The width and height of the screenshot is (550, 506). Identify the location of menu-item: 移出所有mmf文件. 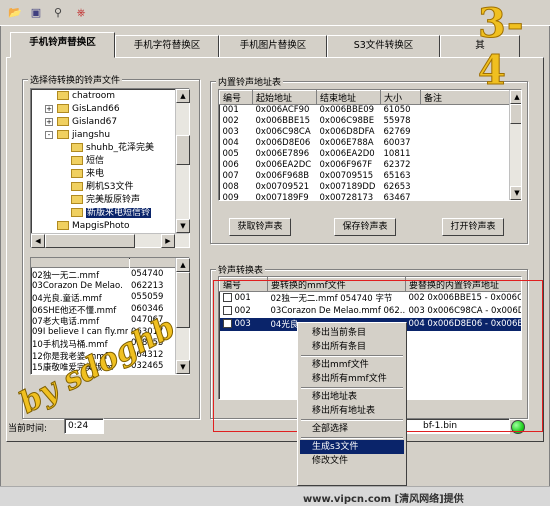
(352, 379).